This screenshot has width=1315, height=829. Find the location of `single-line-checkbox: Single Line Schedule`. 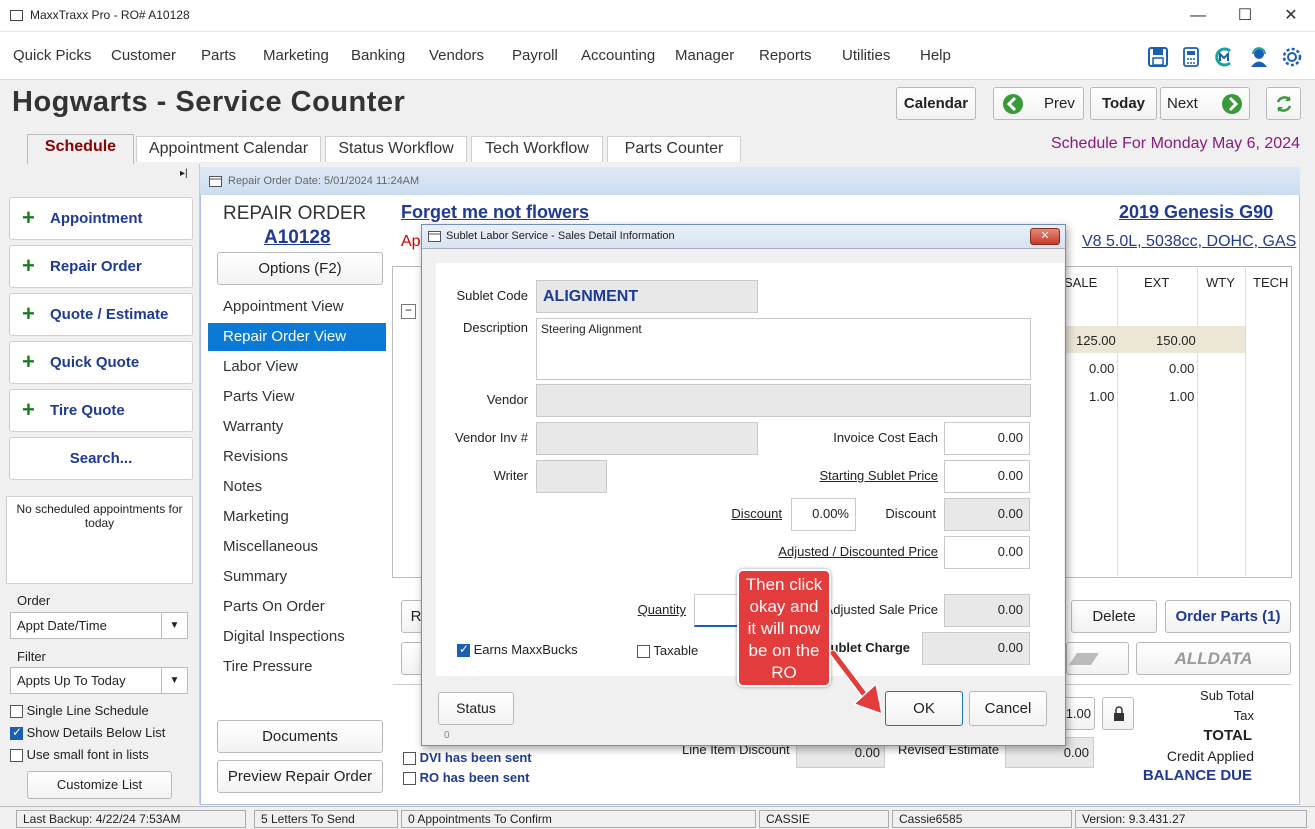

single-line-checkbox: Single Line Schedule is located at coordinates (79, 711).